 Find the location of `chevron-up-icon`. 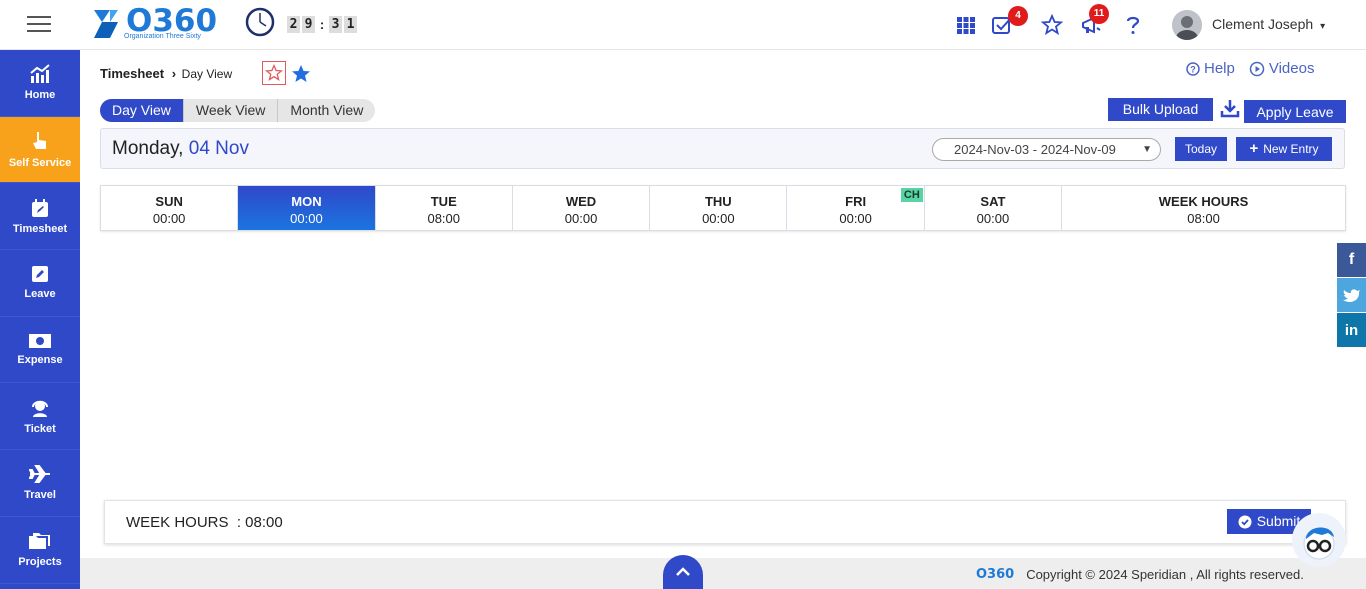

chevron-up-icon is located at coordinates (683, 571).